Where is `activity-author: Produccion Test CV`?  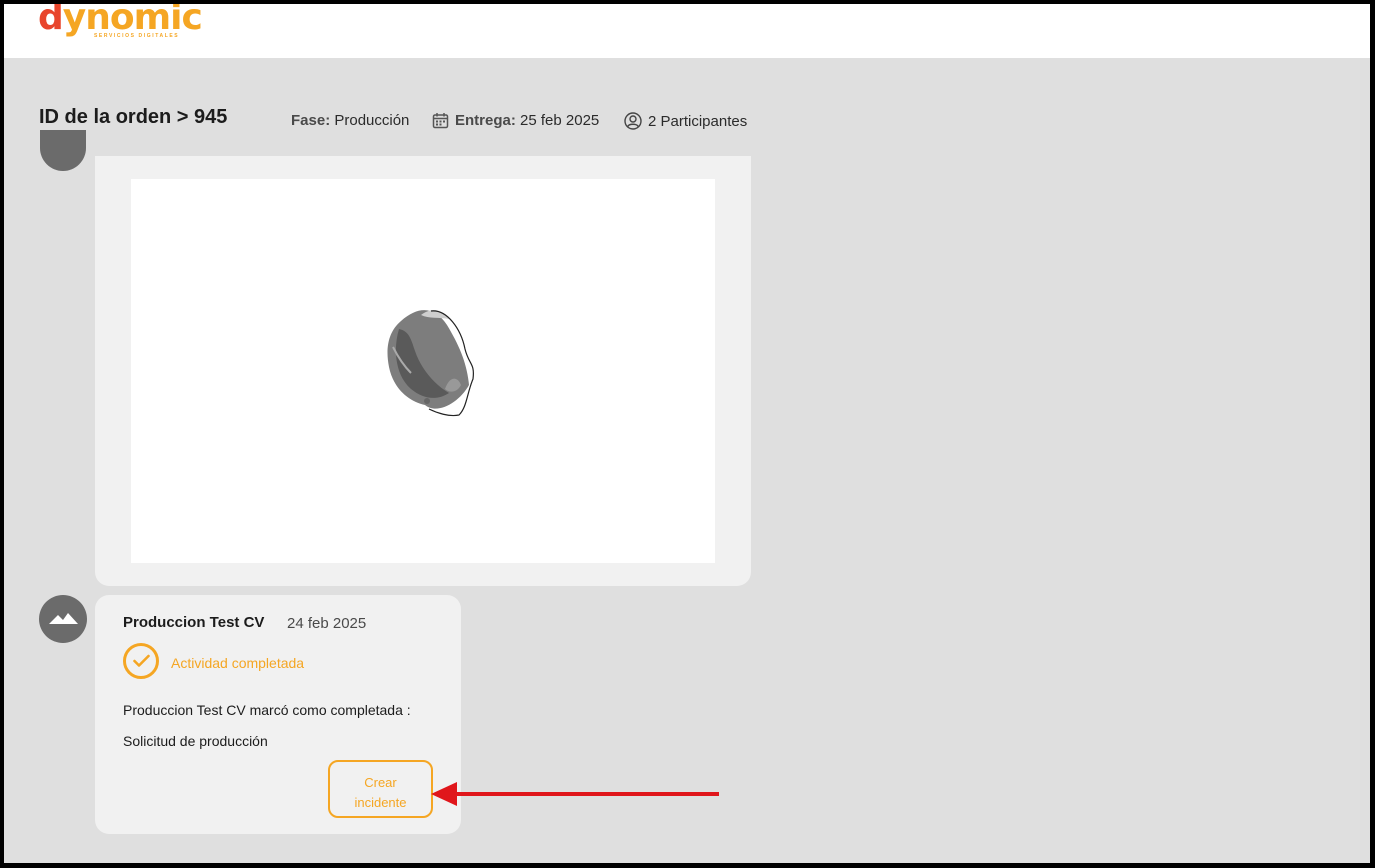 activity-author: Produccion Test CV is located at coordinates (194, 622).